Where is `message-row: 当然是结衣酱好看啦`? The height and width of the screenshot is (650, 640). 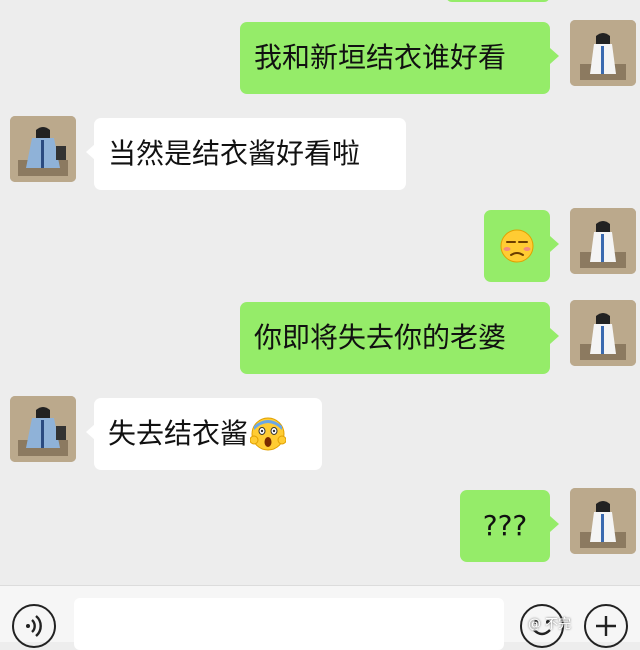
message-row: 当然是结衣酱好看啦 is located at coordinates (320, 154).